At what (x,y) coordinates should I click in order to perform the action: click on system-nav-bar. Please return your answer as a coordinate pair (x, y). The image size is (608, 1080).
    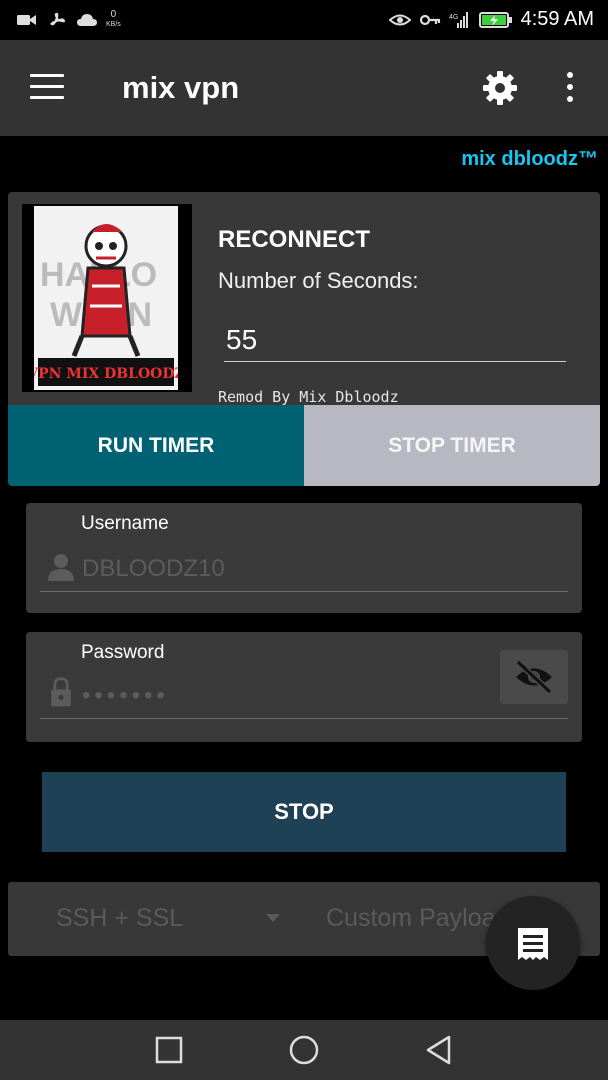
    Looking at the image, I should click on (304, 1050).